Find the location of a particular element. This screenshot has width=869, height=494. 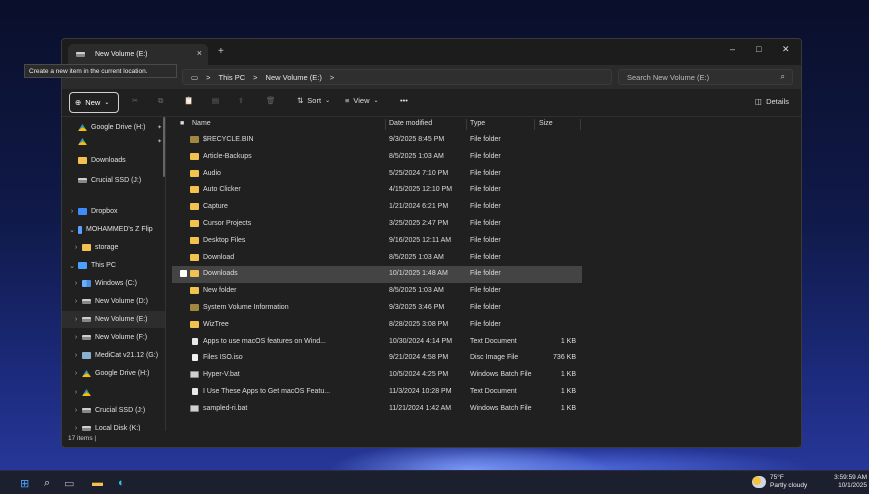

file-row: New folder 8/5/2025 1:03 AM File folder is located at coordinates (377, 291).